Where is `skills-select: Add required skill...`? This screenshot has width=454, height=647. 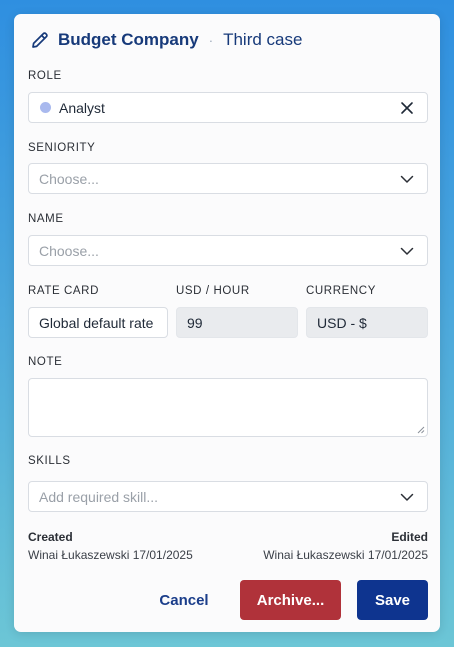 skills-select: Add required skill... is located at coordinates (228, 496).